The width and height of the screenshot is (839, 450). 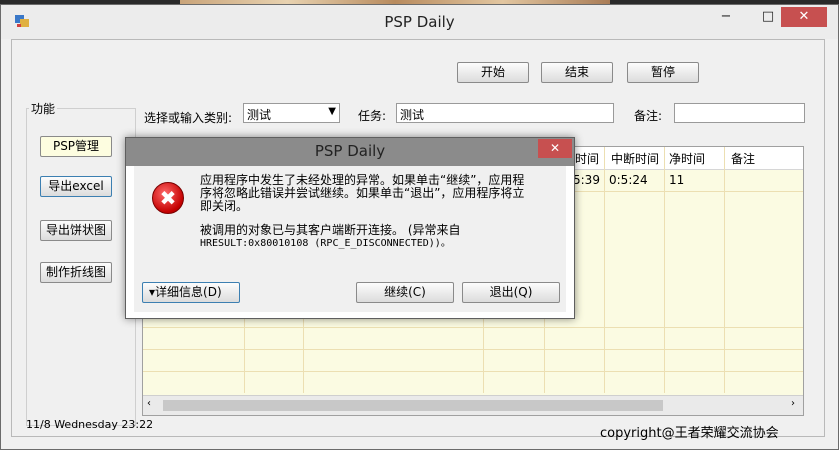 I want to click on dialog-title: PSP Daily, so click(x=350, y=151).